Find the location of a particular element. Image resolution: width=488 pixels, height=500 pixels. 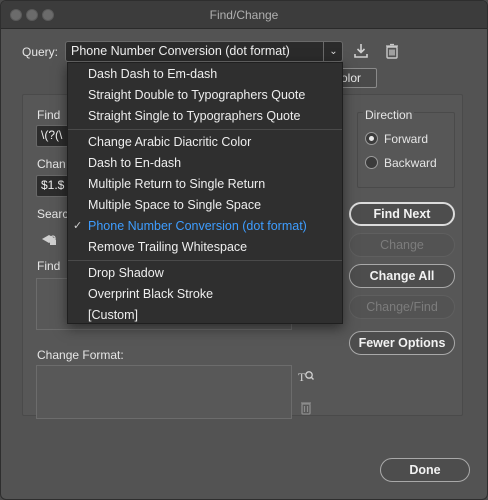

menu-item: Multiple Space to Single Space is located at coordinates (205, 205).